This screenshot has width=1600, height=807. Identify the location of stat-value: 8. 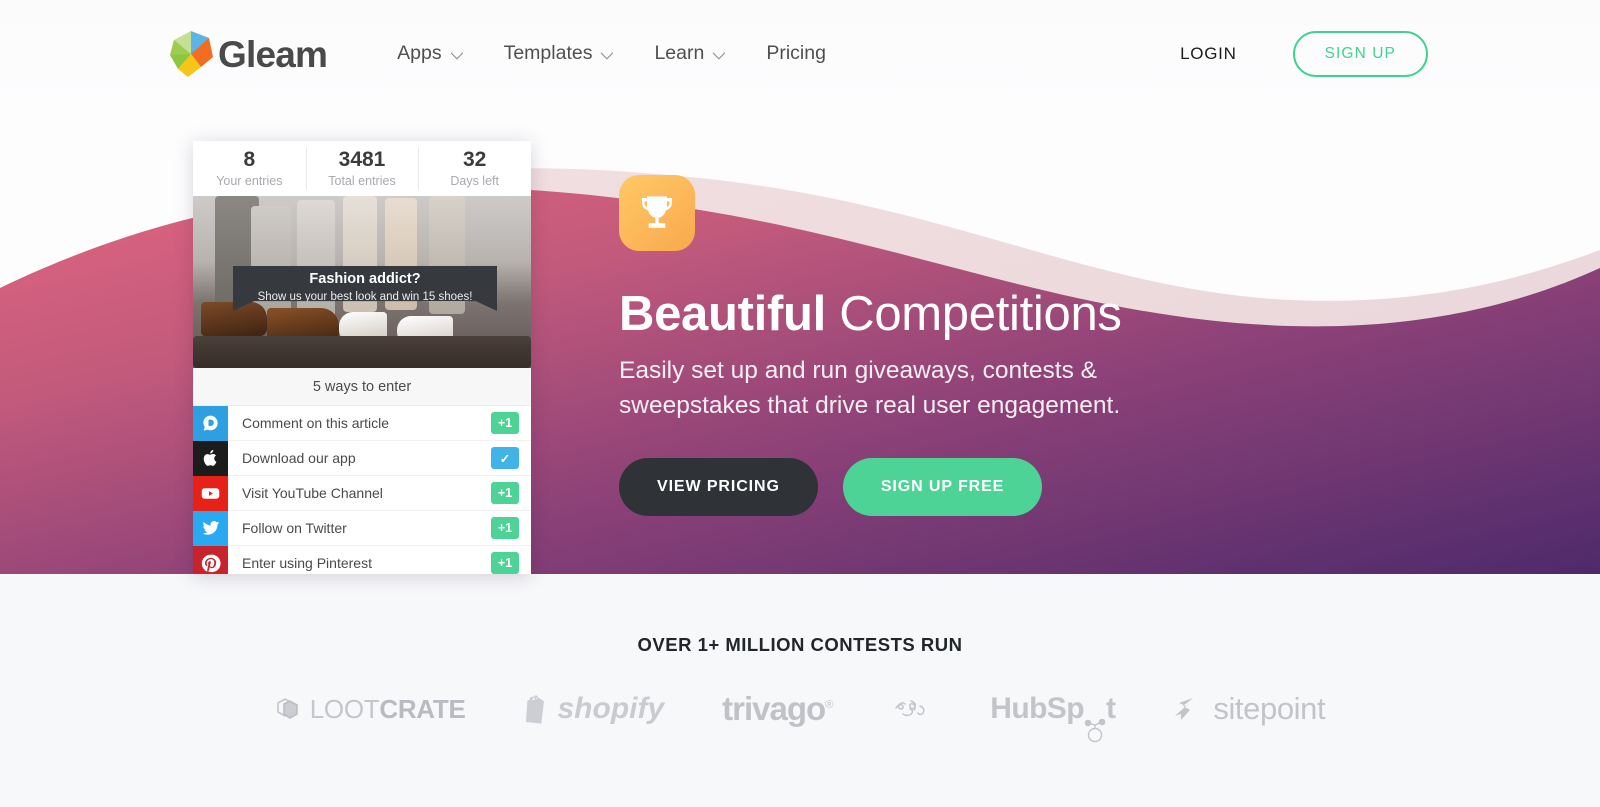
(249, 160).